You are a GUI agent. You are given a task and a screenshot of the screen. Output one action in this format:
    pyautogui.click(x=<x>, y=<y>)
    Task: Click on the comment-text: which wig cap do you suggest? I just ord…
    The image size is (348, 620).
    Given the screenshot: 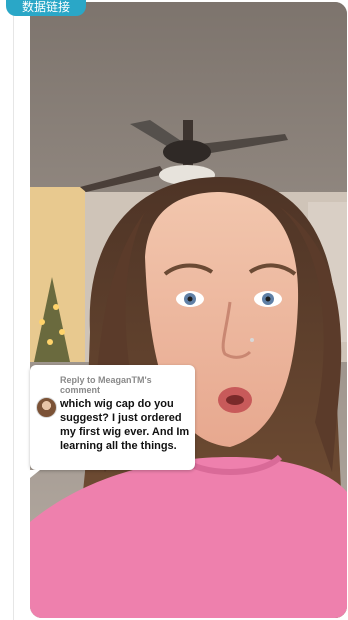 What is the action you would take?
    pyautogui.click(x=125, y=425)
    